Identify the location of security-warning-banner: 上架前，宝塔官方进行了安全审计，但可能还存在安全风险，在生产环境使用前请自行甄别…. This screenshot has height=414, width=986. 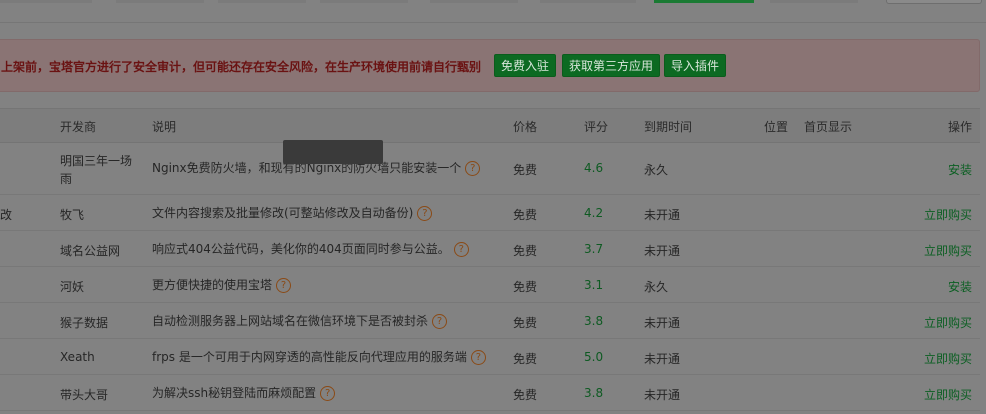
(490, 65).